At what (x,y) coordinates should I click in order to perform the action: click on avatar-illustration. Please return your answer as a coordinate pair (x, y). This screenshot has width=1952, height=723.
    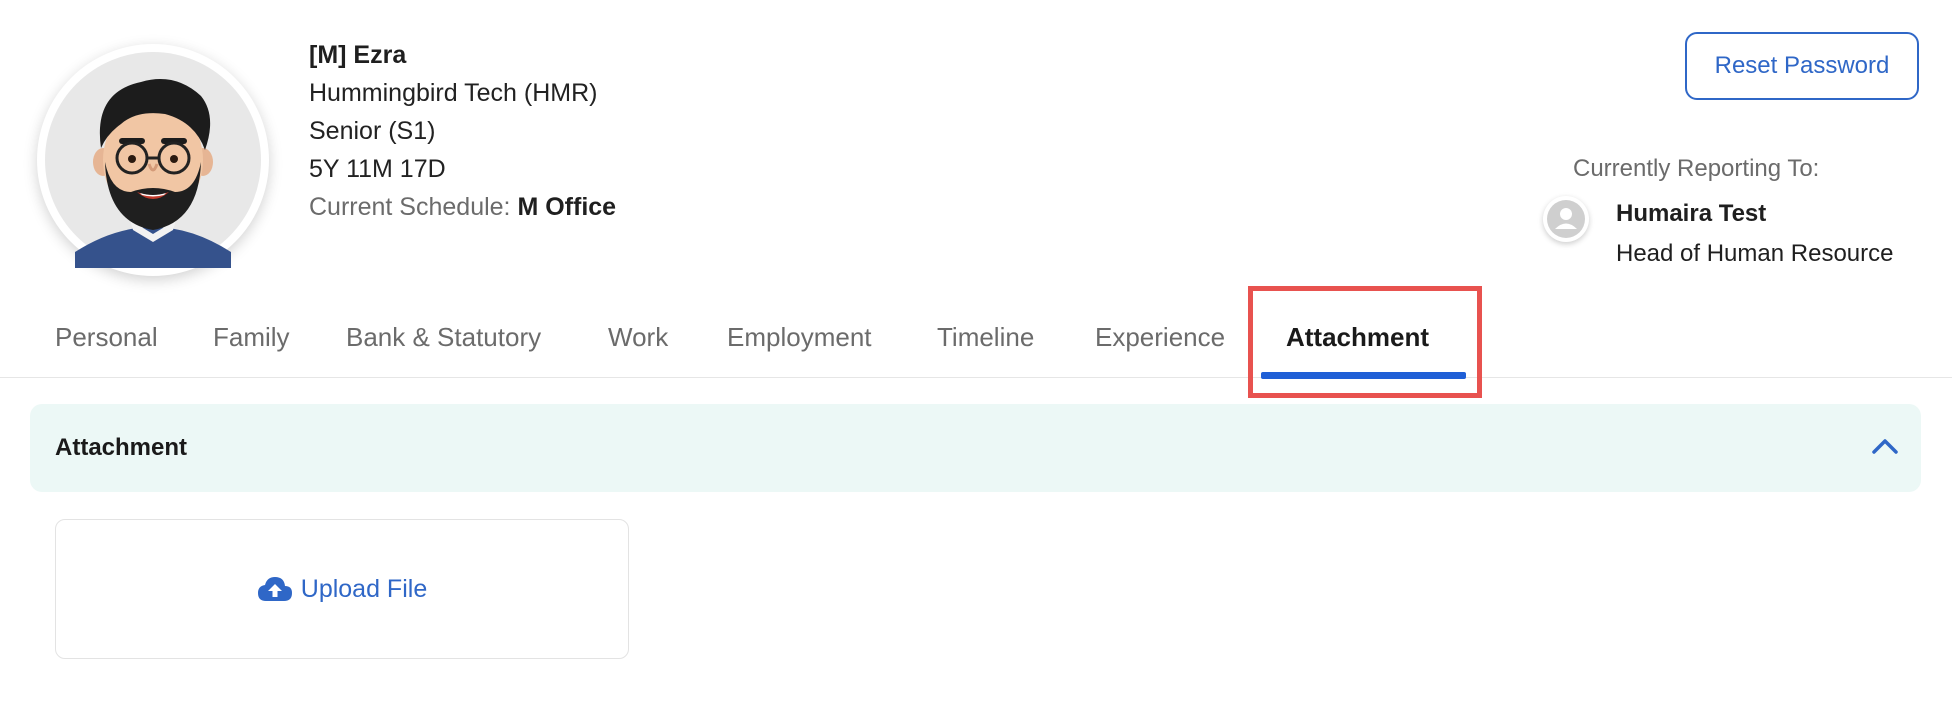
    Looking at the image, I should click on (153, 160).